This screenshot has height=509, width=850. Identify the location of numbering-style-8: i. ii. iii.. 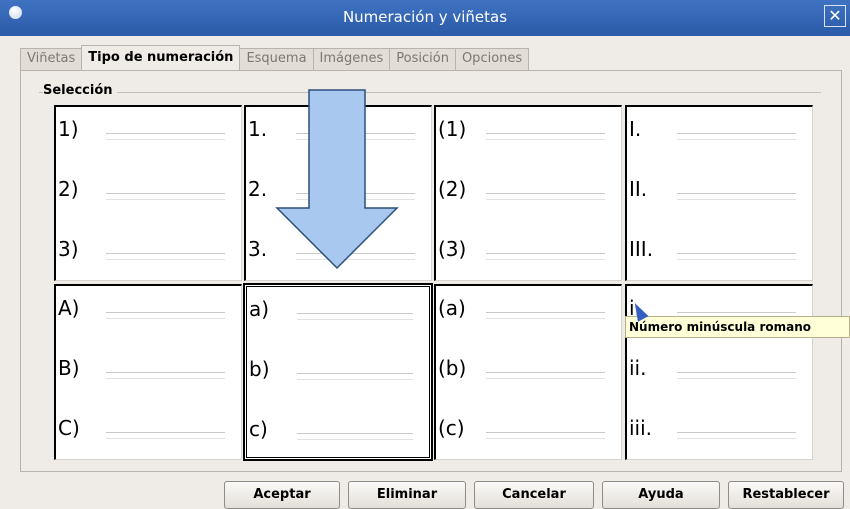
(719, 372).